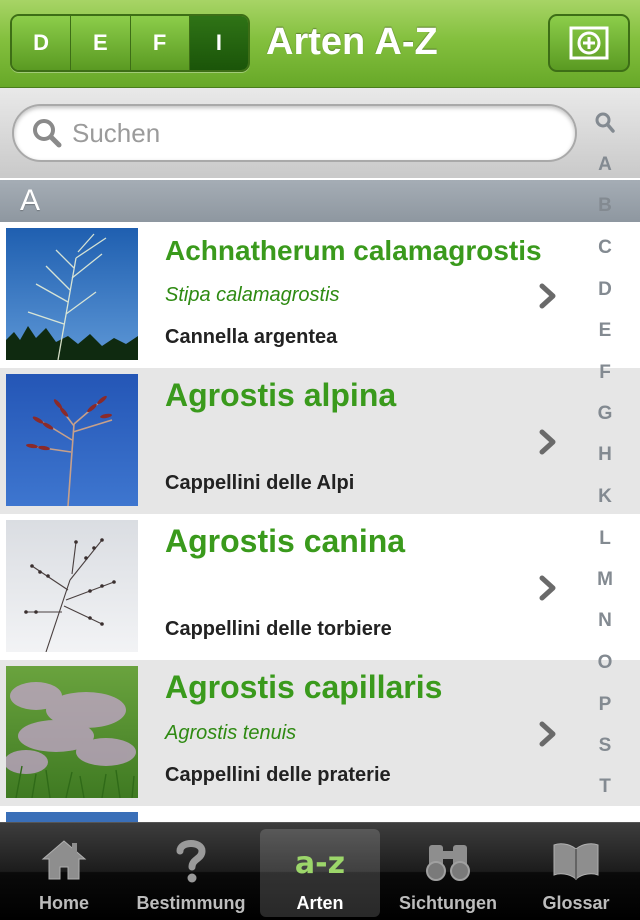  I want to click on index-letter: H, so click(605, 455).